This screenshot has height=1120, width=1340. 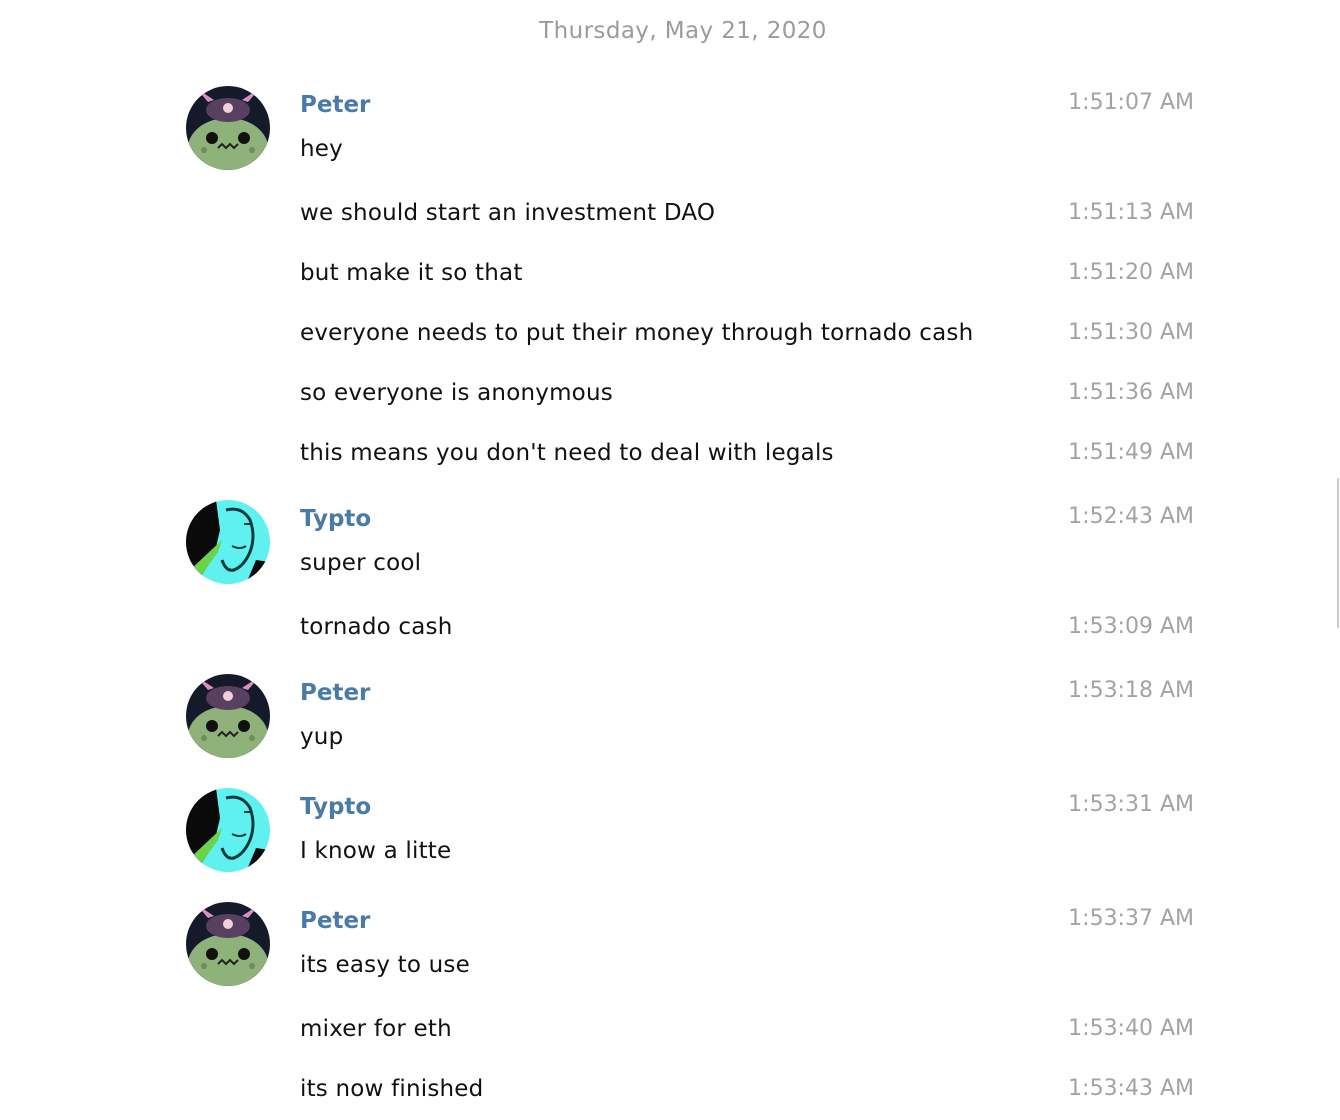 I want to click on date-header: Thursday, May 21, 2020, so click(x=683, y=31).